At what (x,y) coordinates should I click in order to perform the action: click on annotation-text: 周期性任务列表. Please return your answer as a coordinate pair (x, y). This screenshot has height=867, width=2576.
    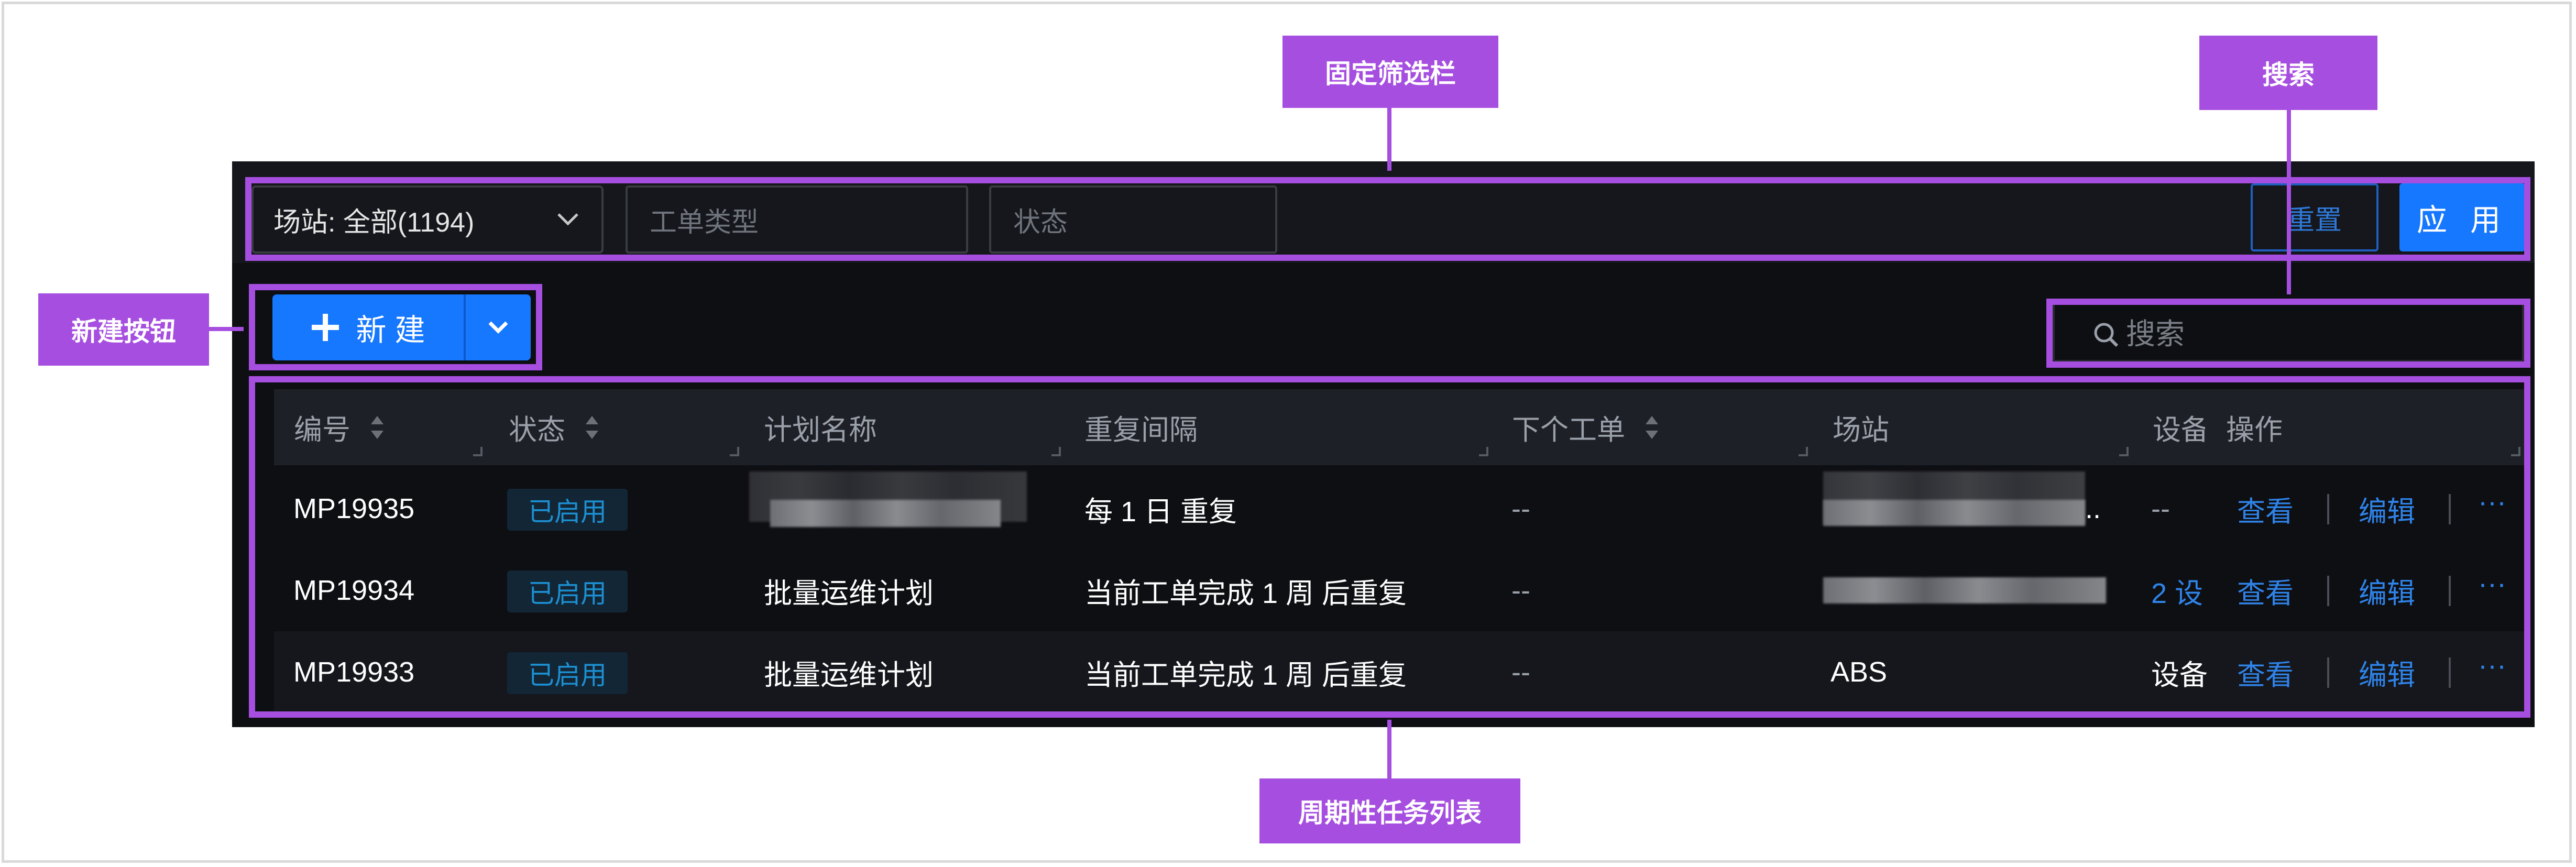
    Looking at the image, I should click on (1390, 813).